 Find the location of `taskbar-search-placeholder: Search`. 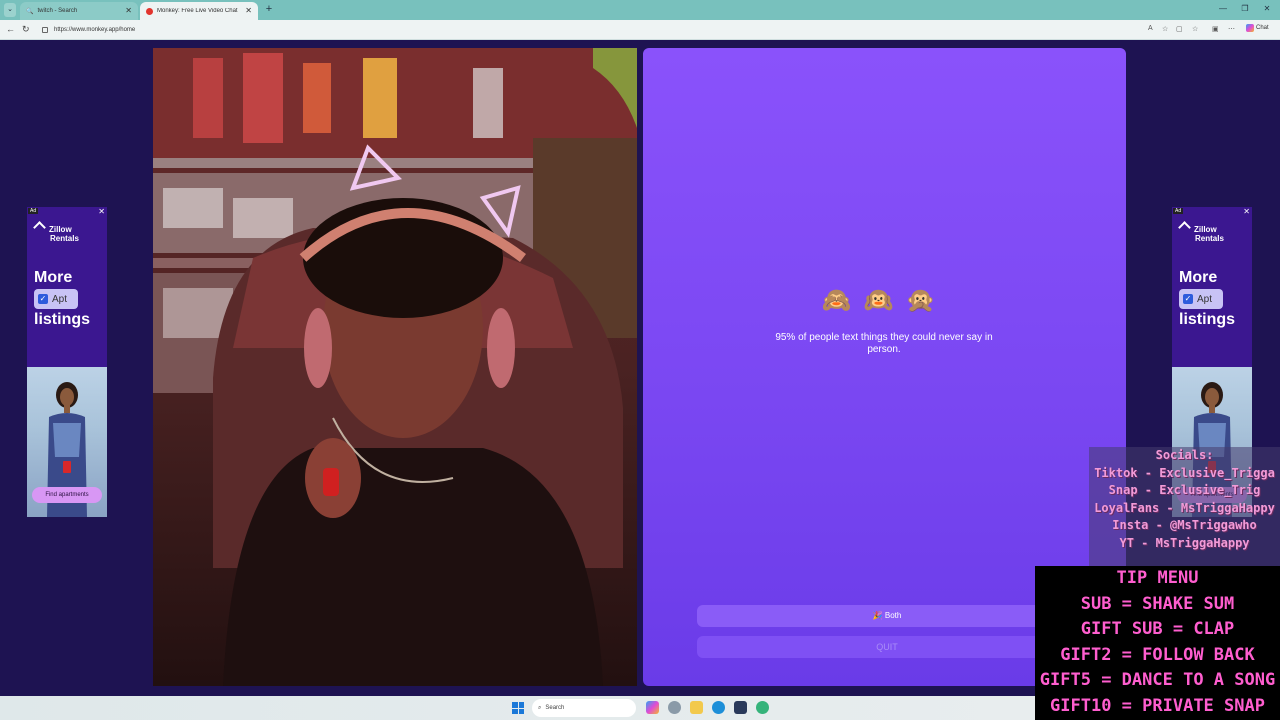

taskbar-search-placeholder: Search is located at coordinates (555, 708).